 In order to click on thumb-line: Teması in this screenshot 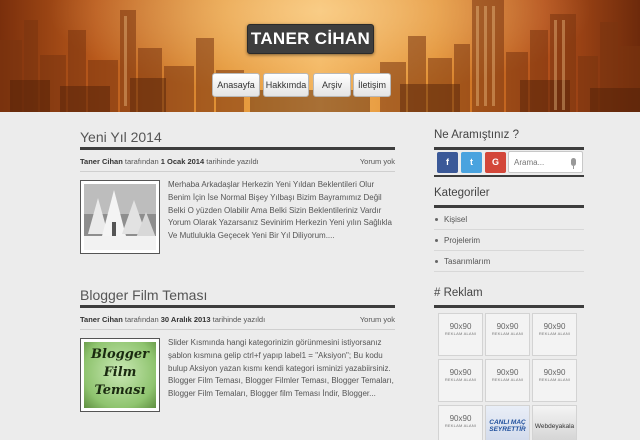, I will do `click(120, 390)`.